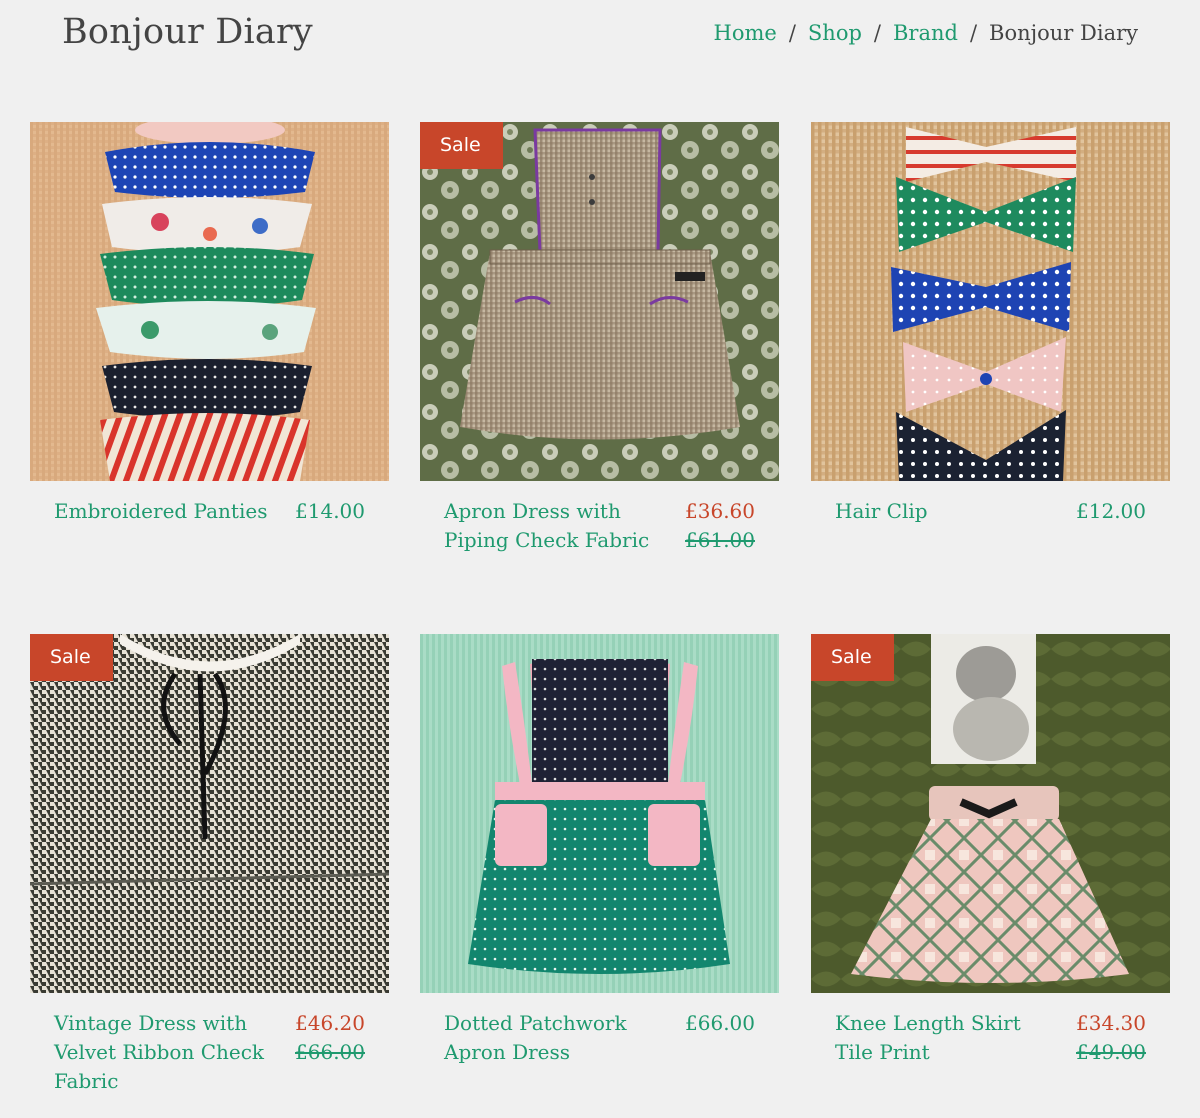  I want to click on product-price: £36.60 £61.00, so click(720, 526).